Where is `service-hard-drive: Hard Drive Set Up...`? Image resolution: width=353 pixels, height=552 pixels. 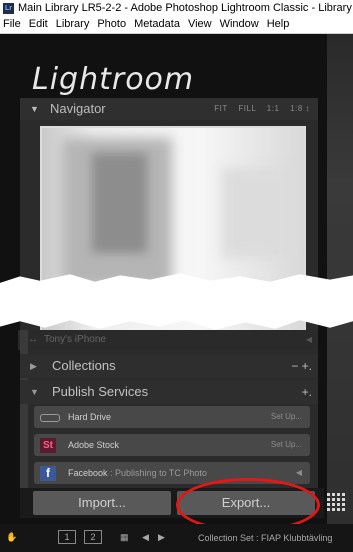
service-hard-drive: Hard Drive Set Up... is located at coordinates (172, 417).